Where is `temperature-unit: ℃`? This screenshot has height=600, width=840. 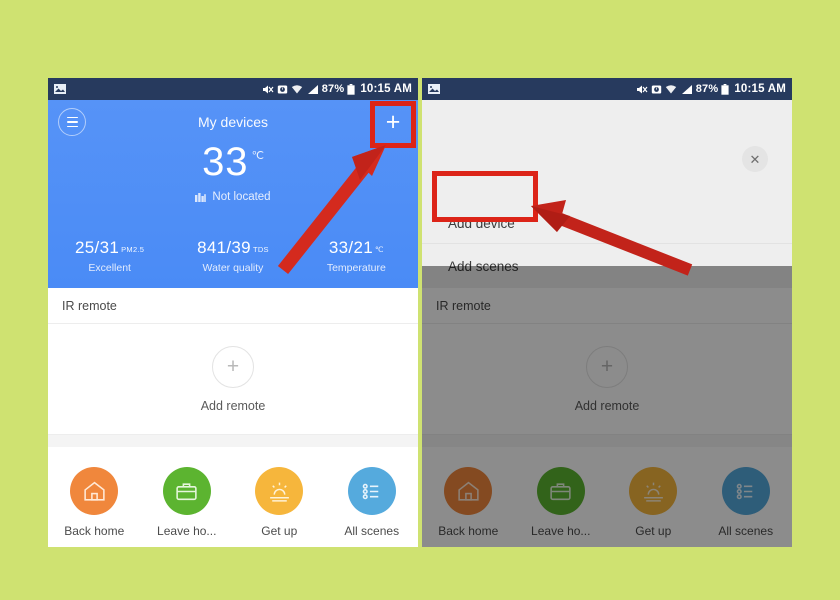
temperature-unit: ℃ is located at coordinates (257, 156).